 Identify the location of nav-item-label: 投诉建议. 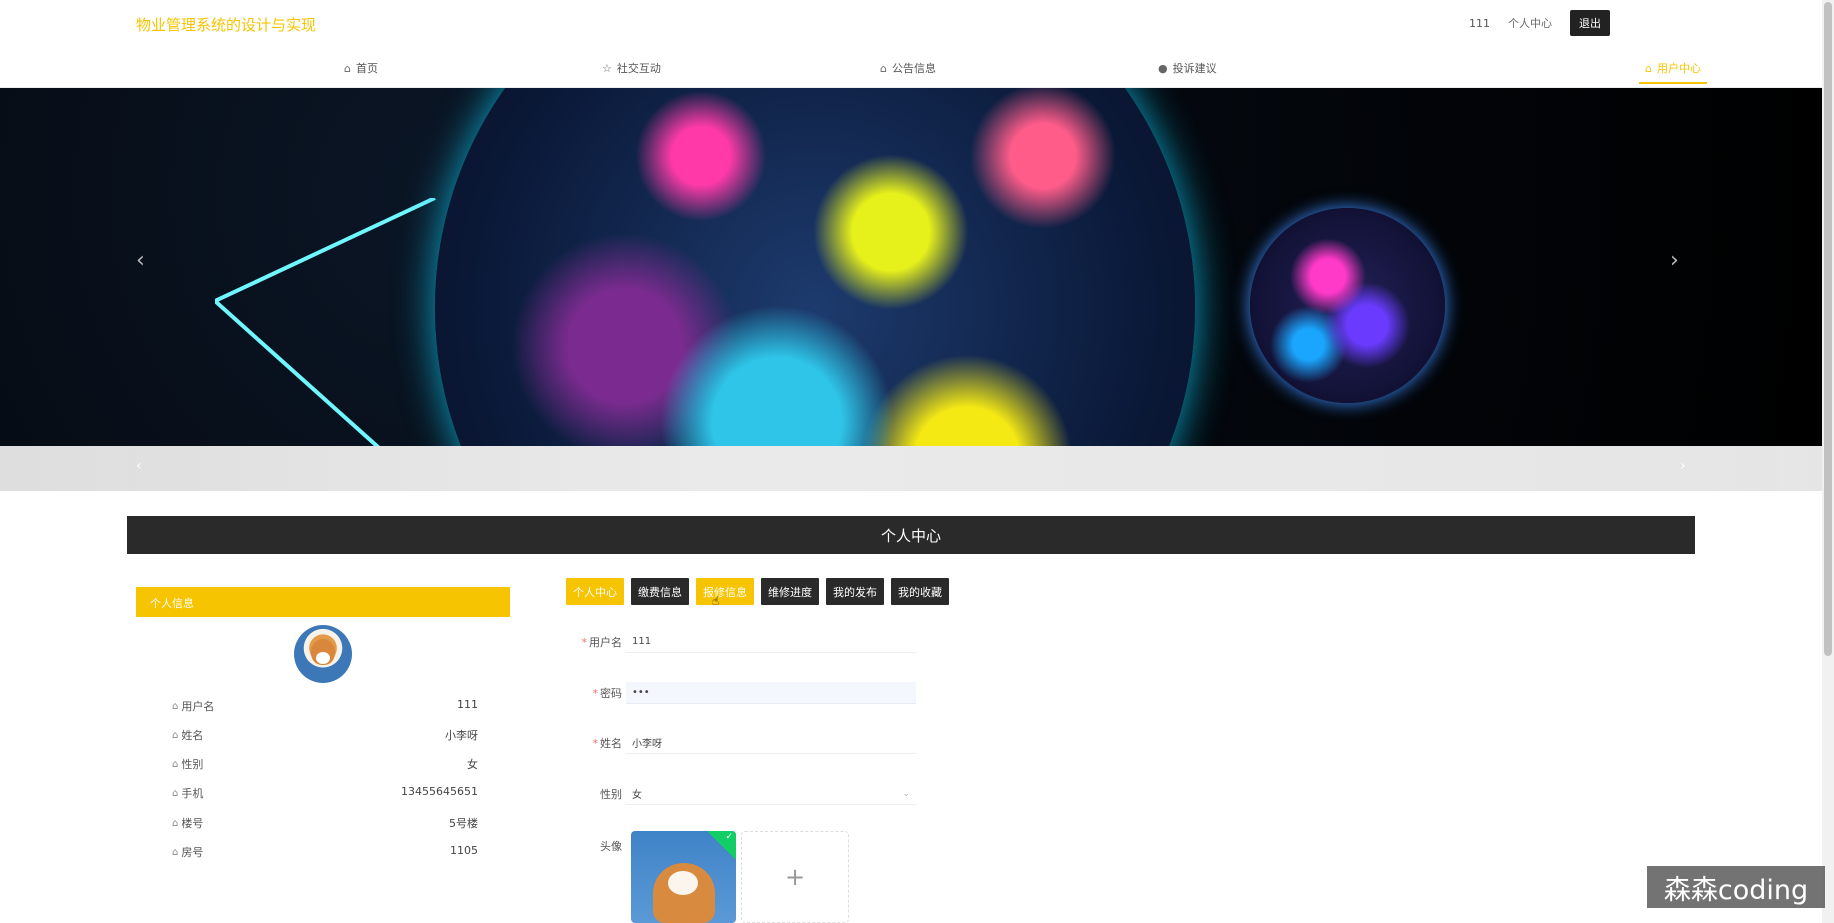
(1194, 68).